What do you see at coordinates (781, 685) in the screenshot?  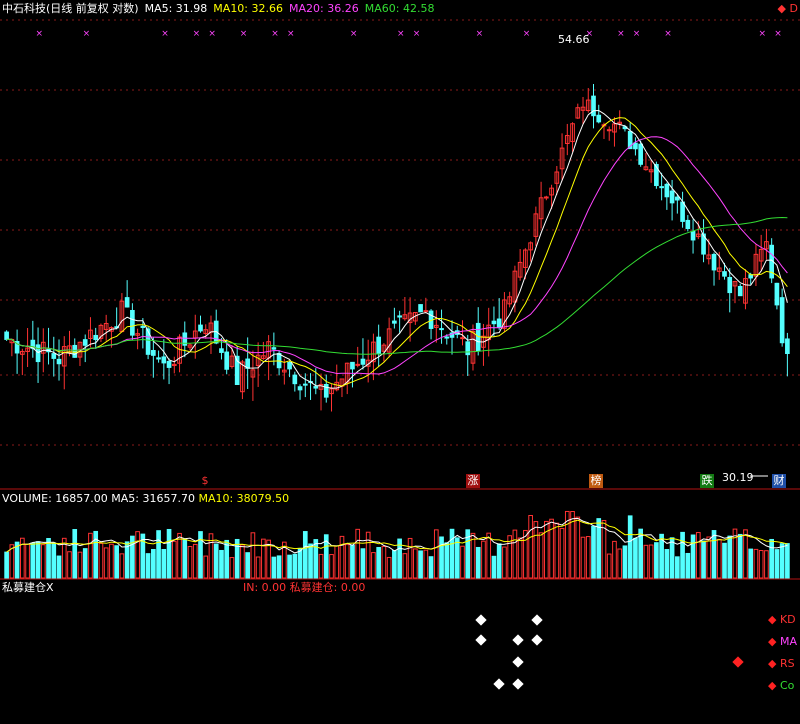 I see `legend-item: ◆ Co` at bounding box center [781, 685].